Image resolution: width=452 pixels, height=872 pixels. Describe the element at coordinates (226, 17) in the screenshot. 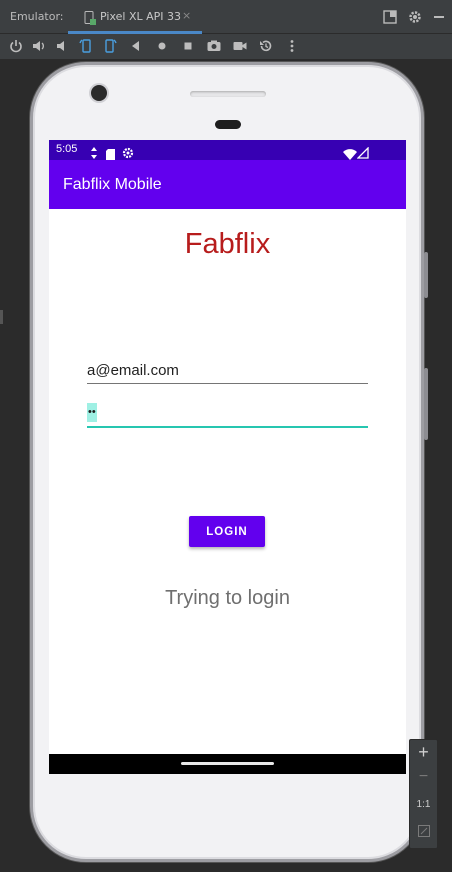

I see `emulator-title-bar: Emulator: Pixel XL API 33 ×` at that location.